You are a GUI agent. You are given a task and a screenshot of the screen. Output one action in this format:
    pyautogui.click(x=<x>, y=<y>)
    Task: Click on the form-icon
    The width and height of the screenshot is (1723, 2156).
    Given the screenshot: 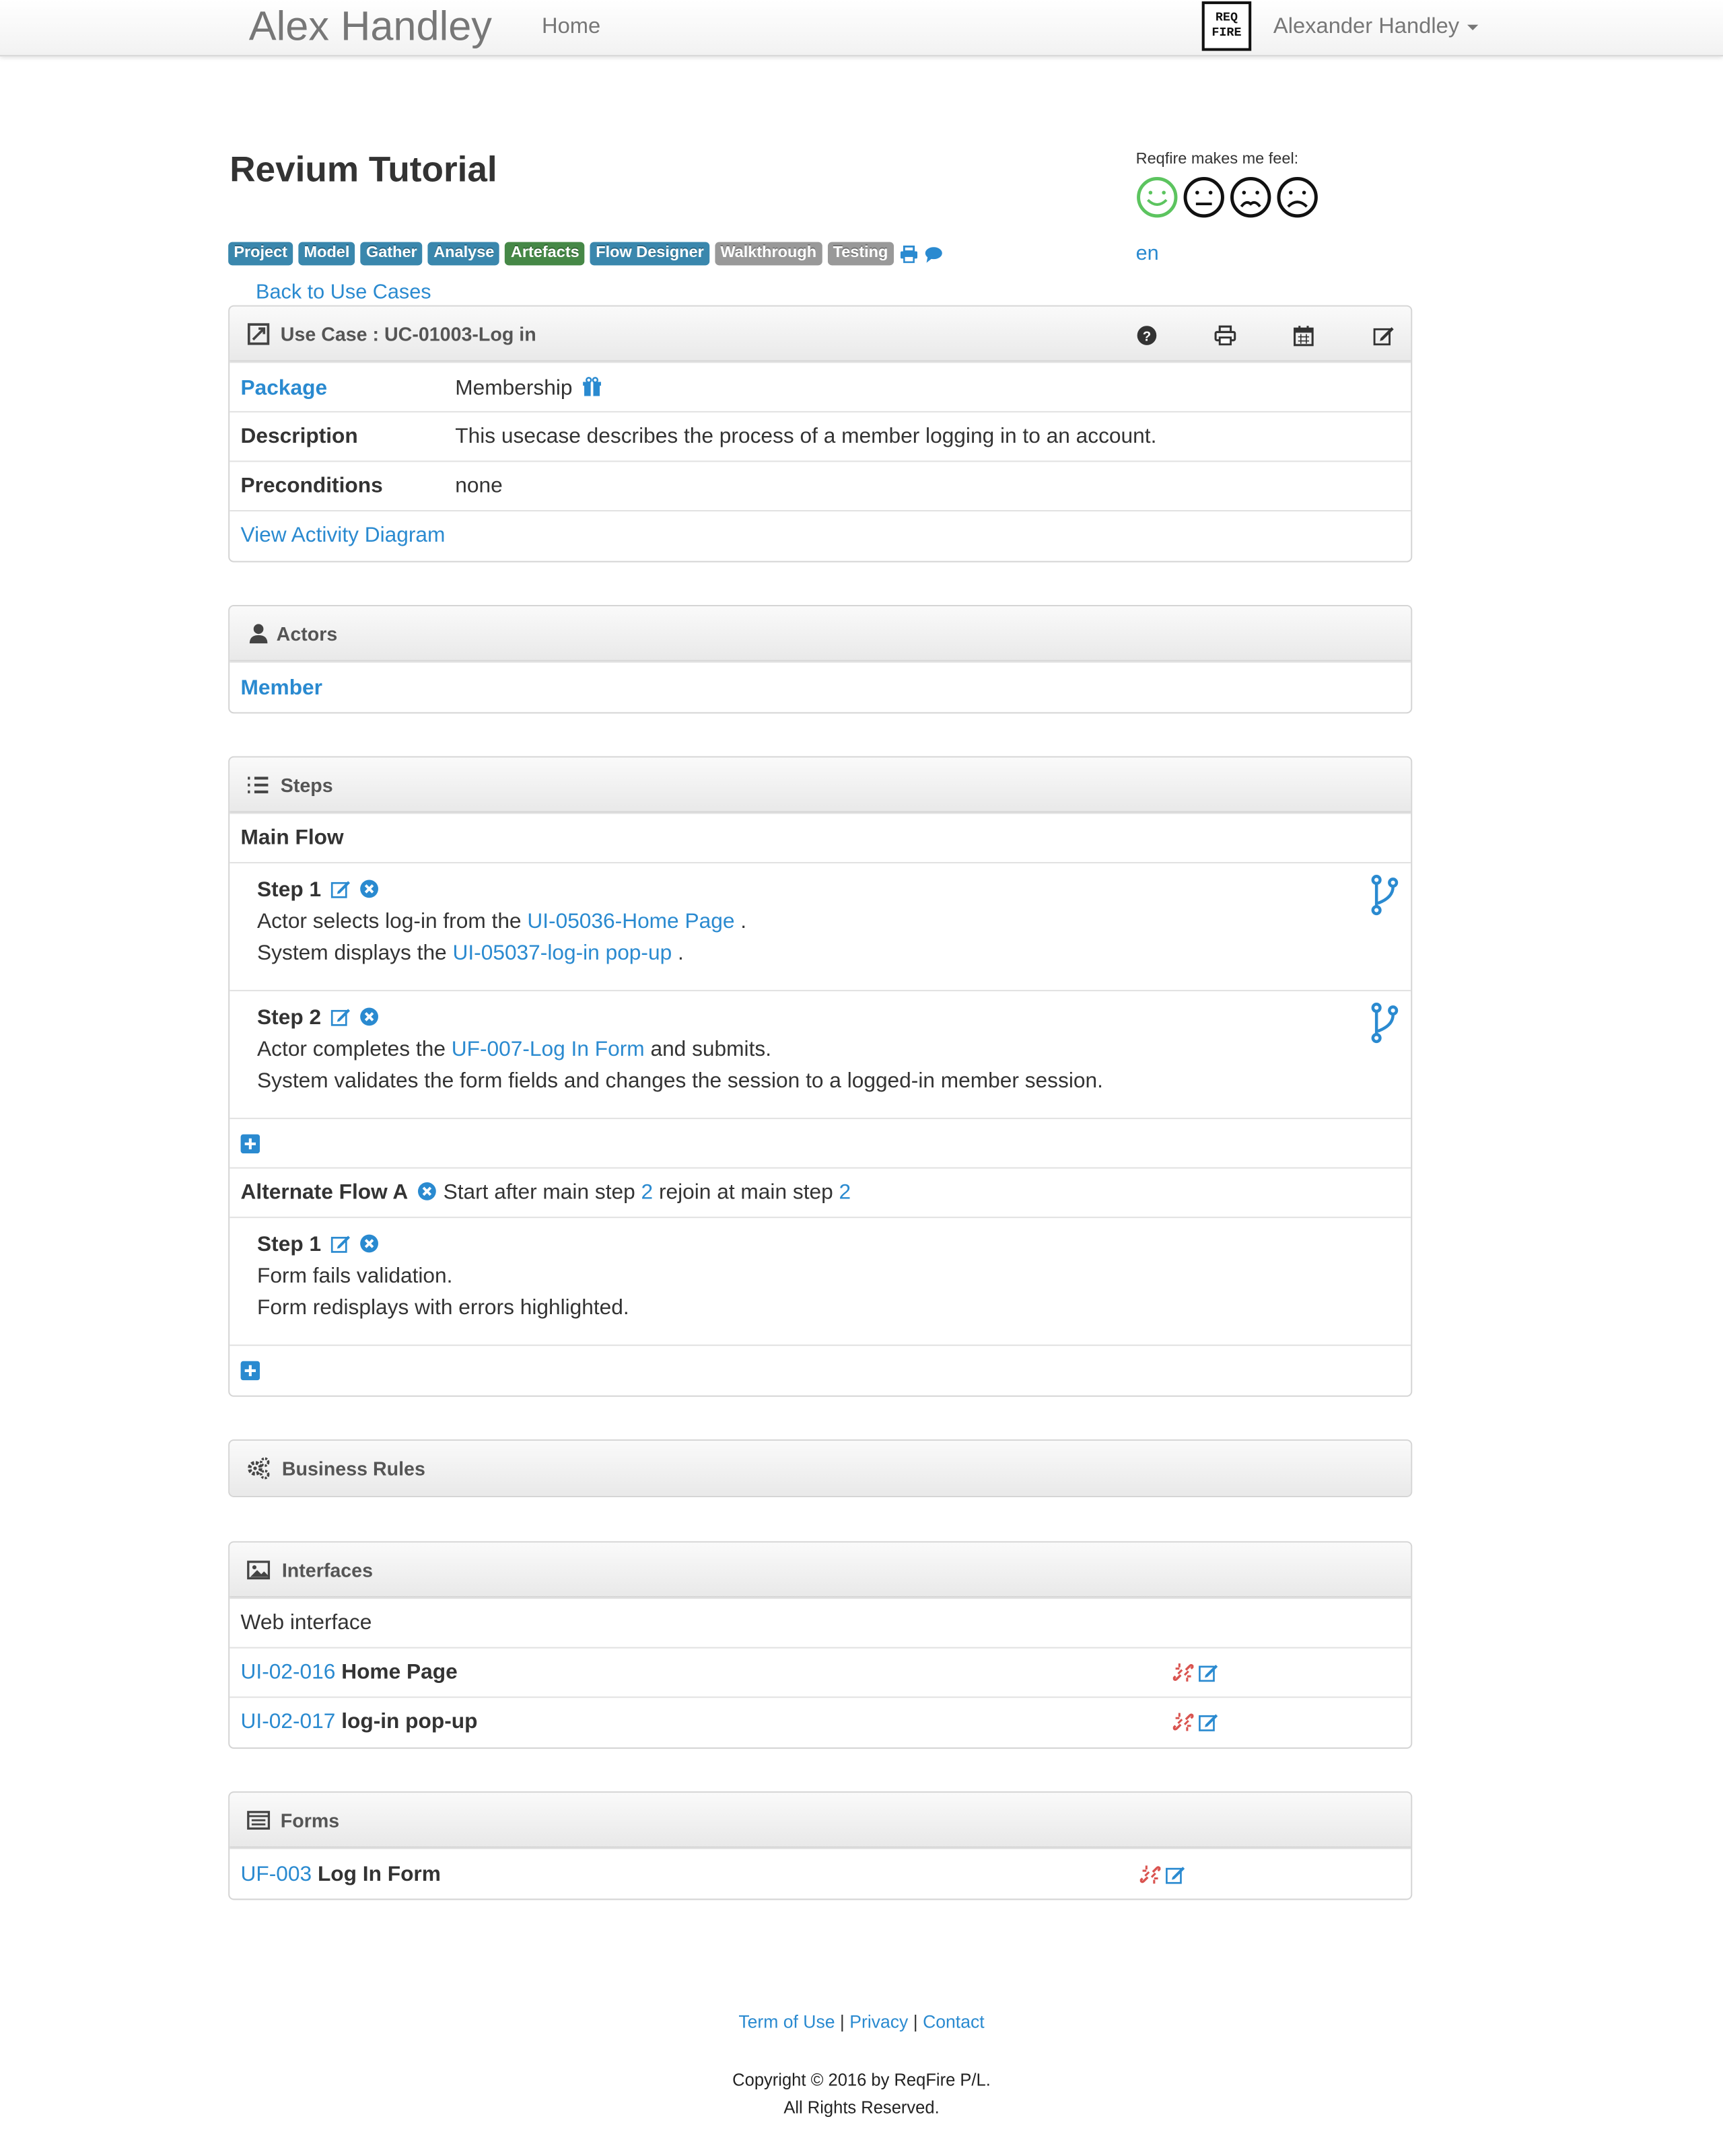 What is the action you would take?
    pyautogui.click(x=259, y=1820)
    